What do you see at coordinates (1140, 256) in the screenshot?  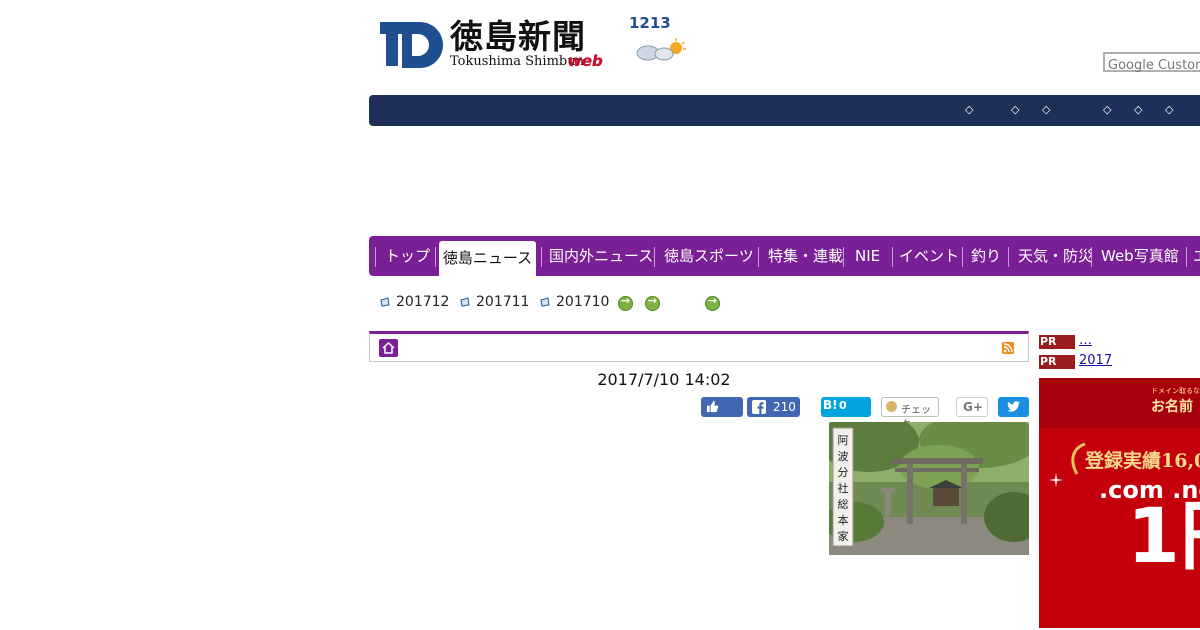 I see `tab-web-photo: Web写真館` at bounding box center [1140, 256].